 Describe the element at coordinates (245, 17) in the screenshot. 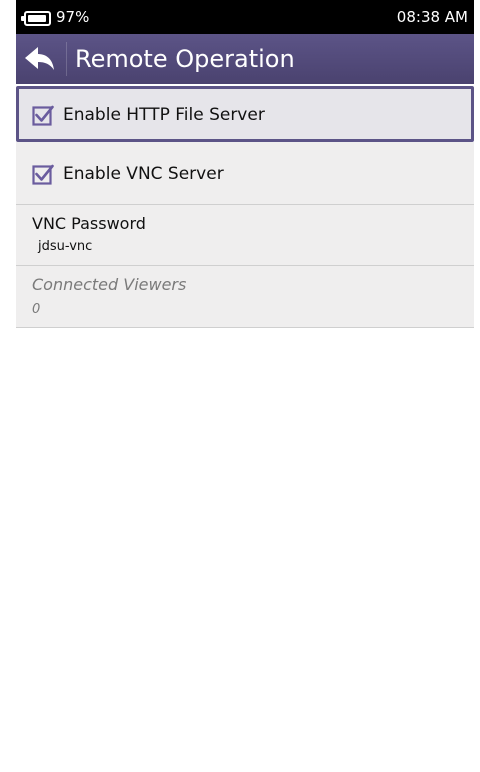

I see `status-bar: 97% 08:38 AM` at that location.